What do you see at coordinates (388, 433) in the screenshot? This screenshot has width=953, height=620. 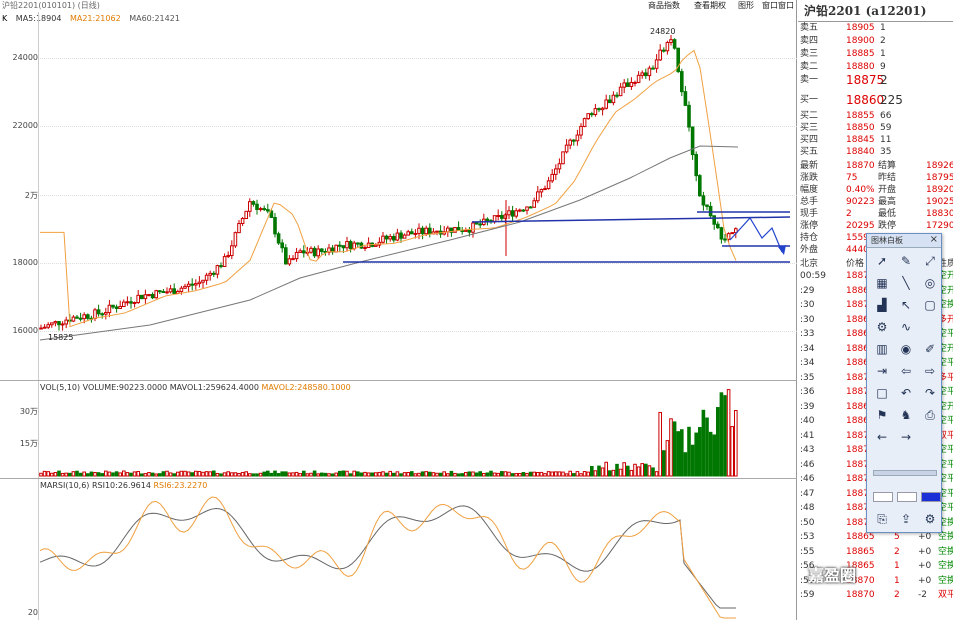 I see `volume-bars` at bounding box center [388, 433].